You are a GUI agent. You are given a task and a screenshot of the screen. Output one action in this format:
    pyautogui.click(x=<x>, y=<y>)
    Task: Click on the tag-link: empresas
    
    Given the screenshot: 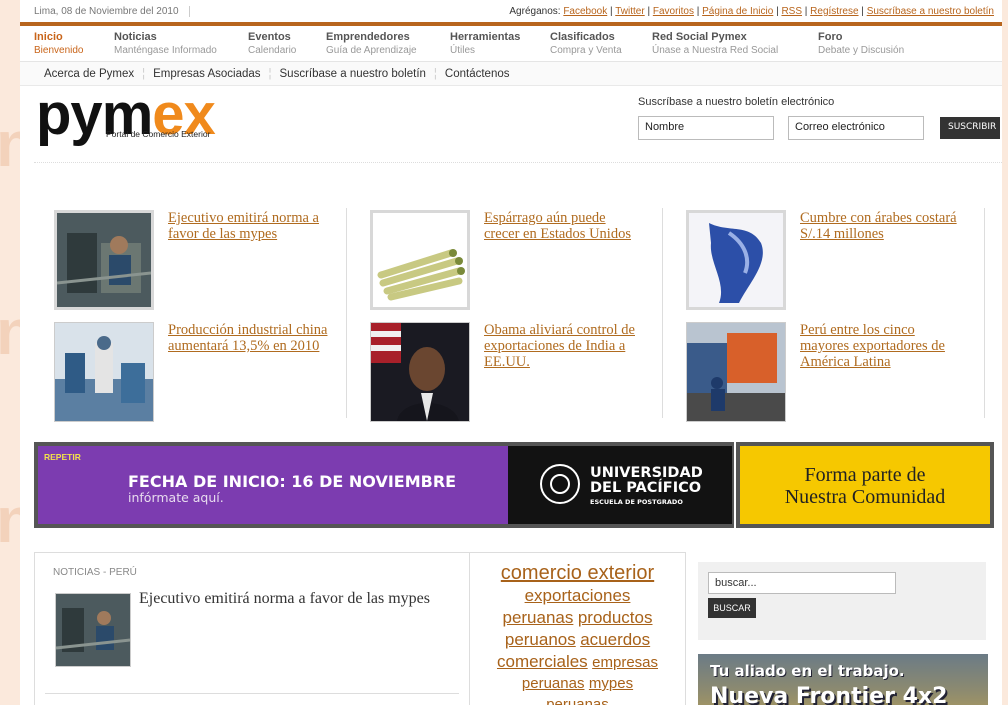 What is the action you would take?
    pyautogui.click(x=625, y=662)
    